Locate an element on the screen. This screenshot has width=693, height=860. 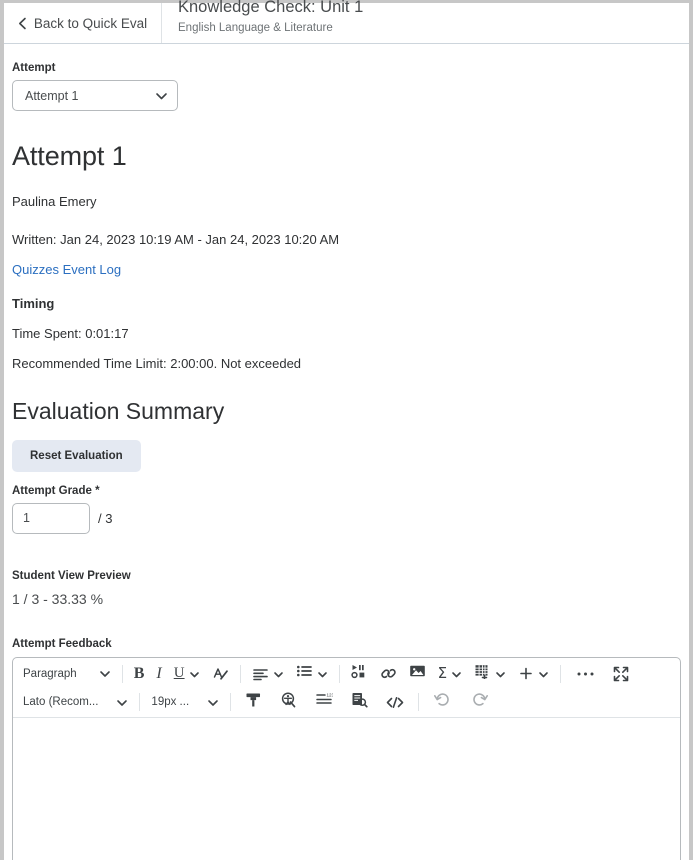
attempt-grade-row: / 3 is located at coordinates (346, 518).